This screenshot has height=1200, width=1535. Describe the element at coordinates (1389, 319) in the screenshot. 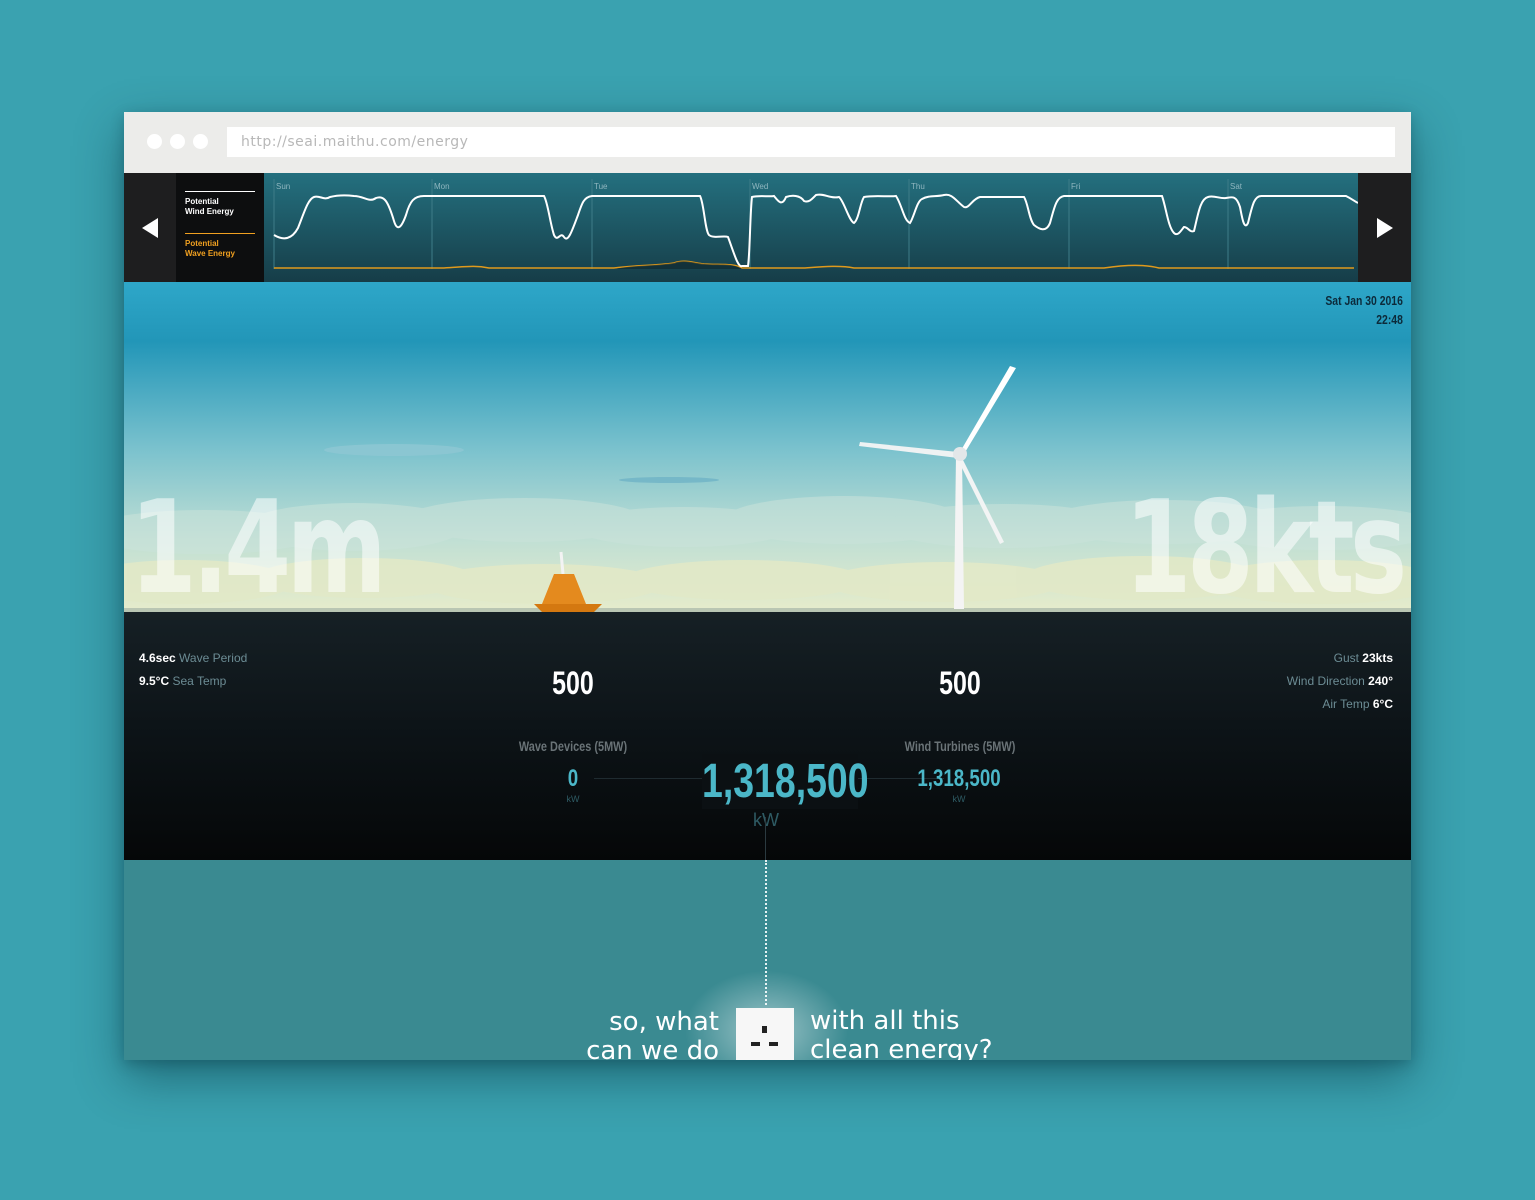

I see `time-label: 22:48` at that location.